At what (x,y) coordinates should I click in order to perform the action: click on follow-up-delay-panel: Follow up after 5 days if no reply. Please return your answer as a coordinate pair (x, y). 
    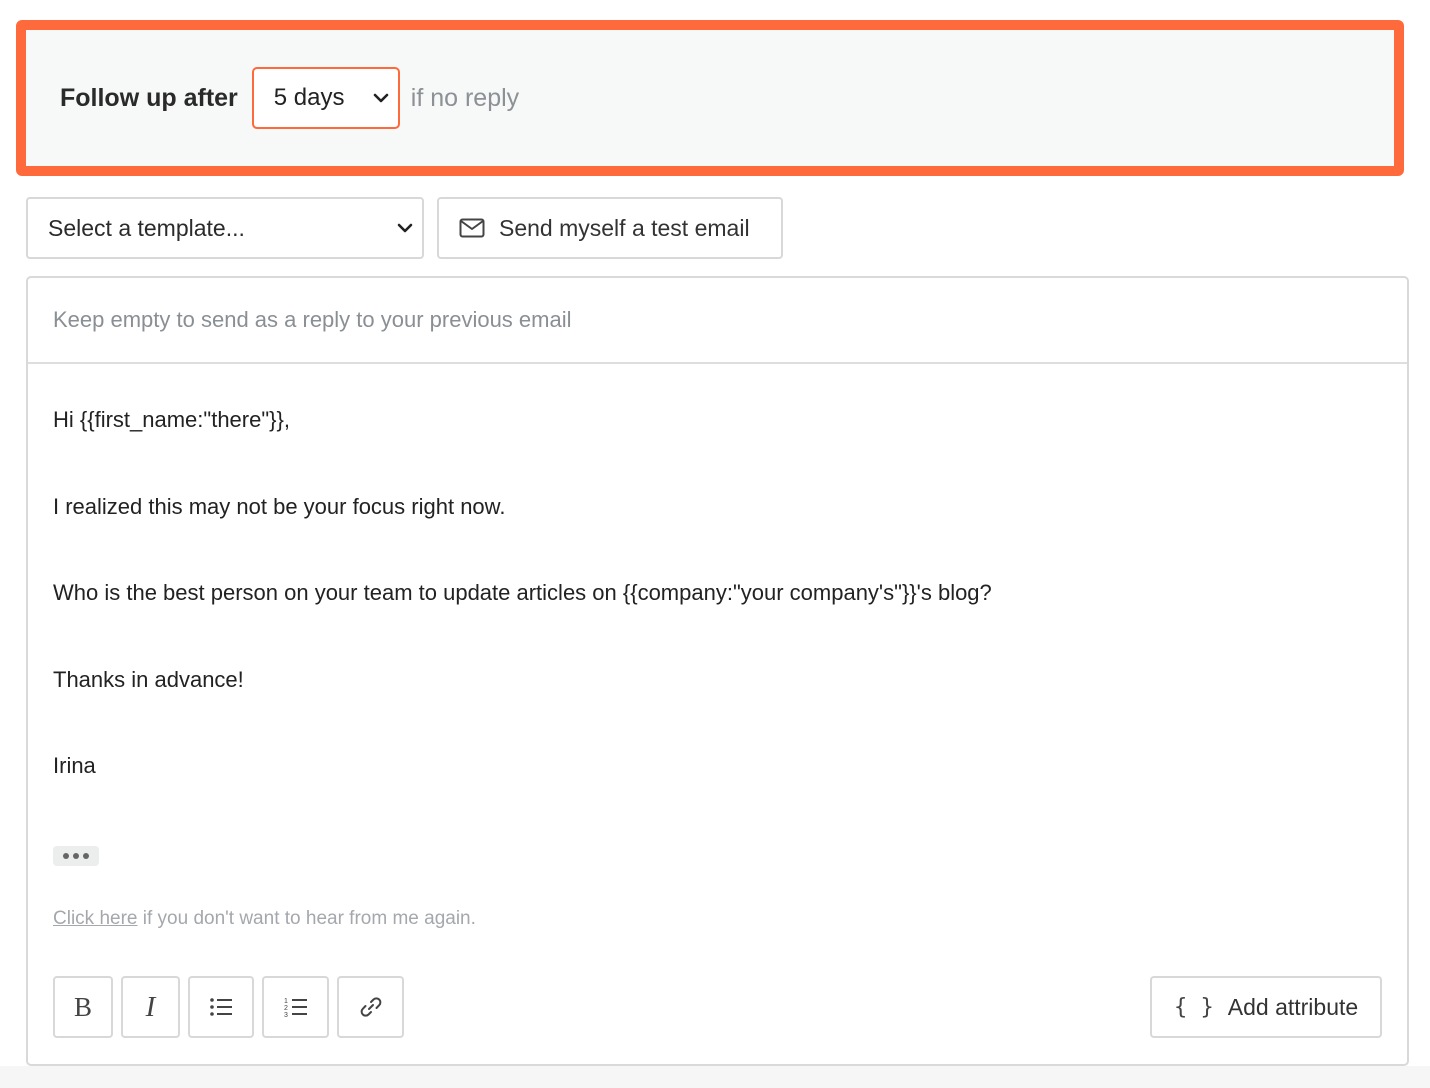
    Looking at the image, I should click on (710, 98).